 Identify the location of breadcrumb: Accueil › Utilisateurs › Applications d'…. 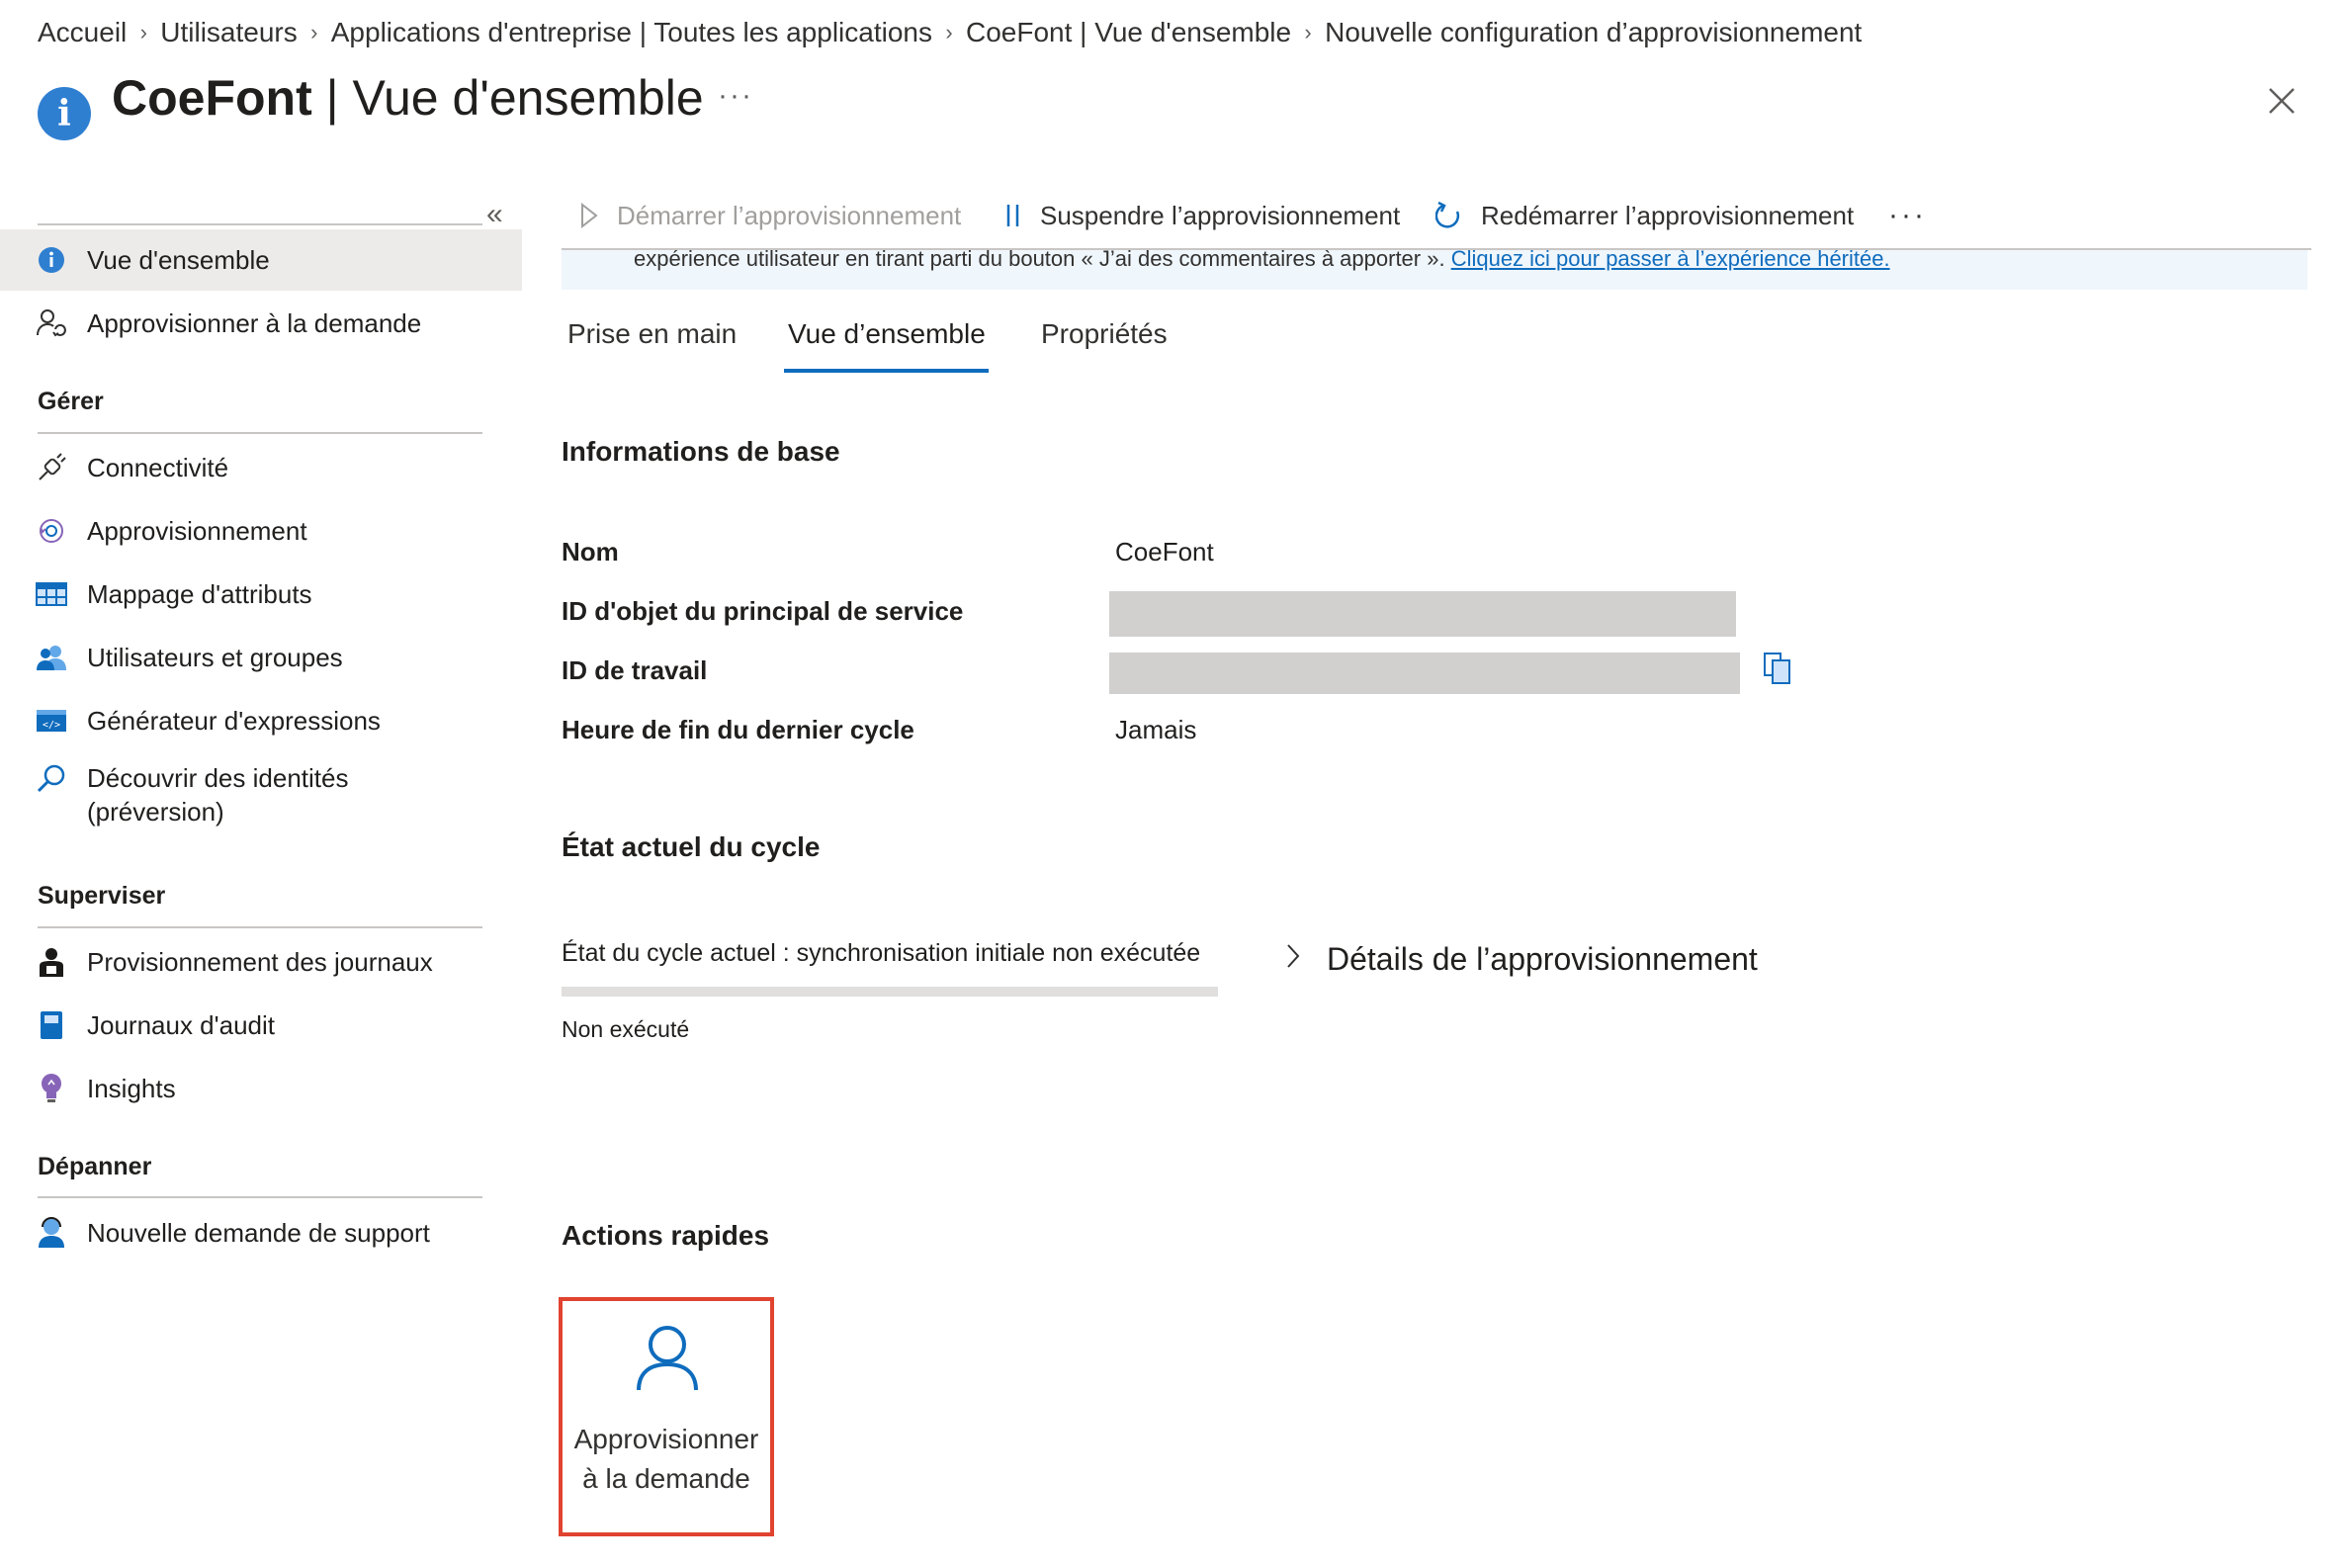
(950, 32).